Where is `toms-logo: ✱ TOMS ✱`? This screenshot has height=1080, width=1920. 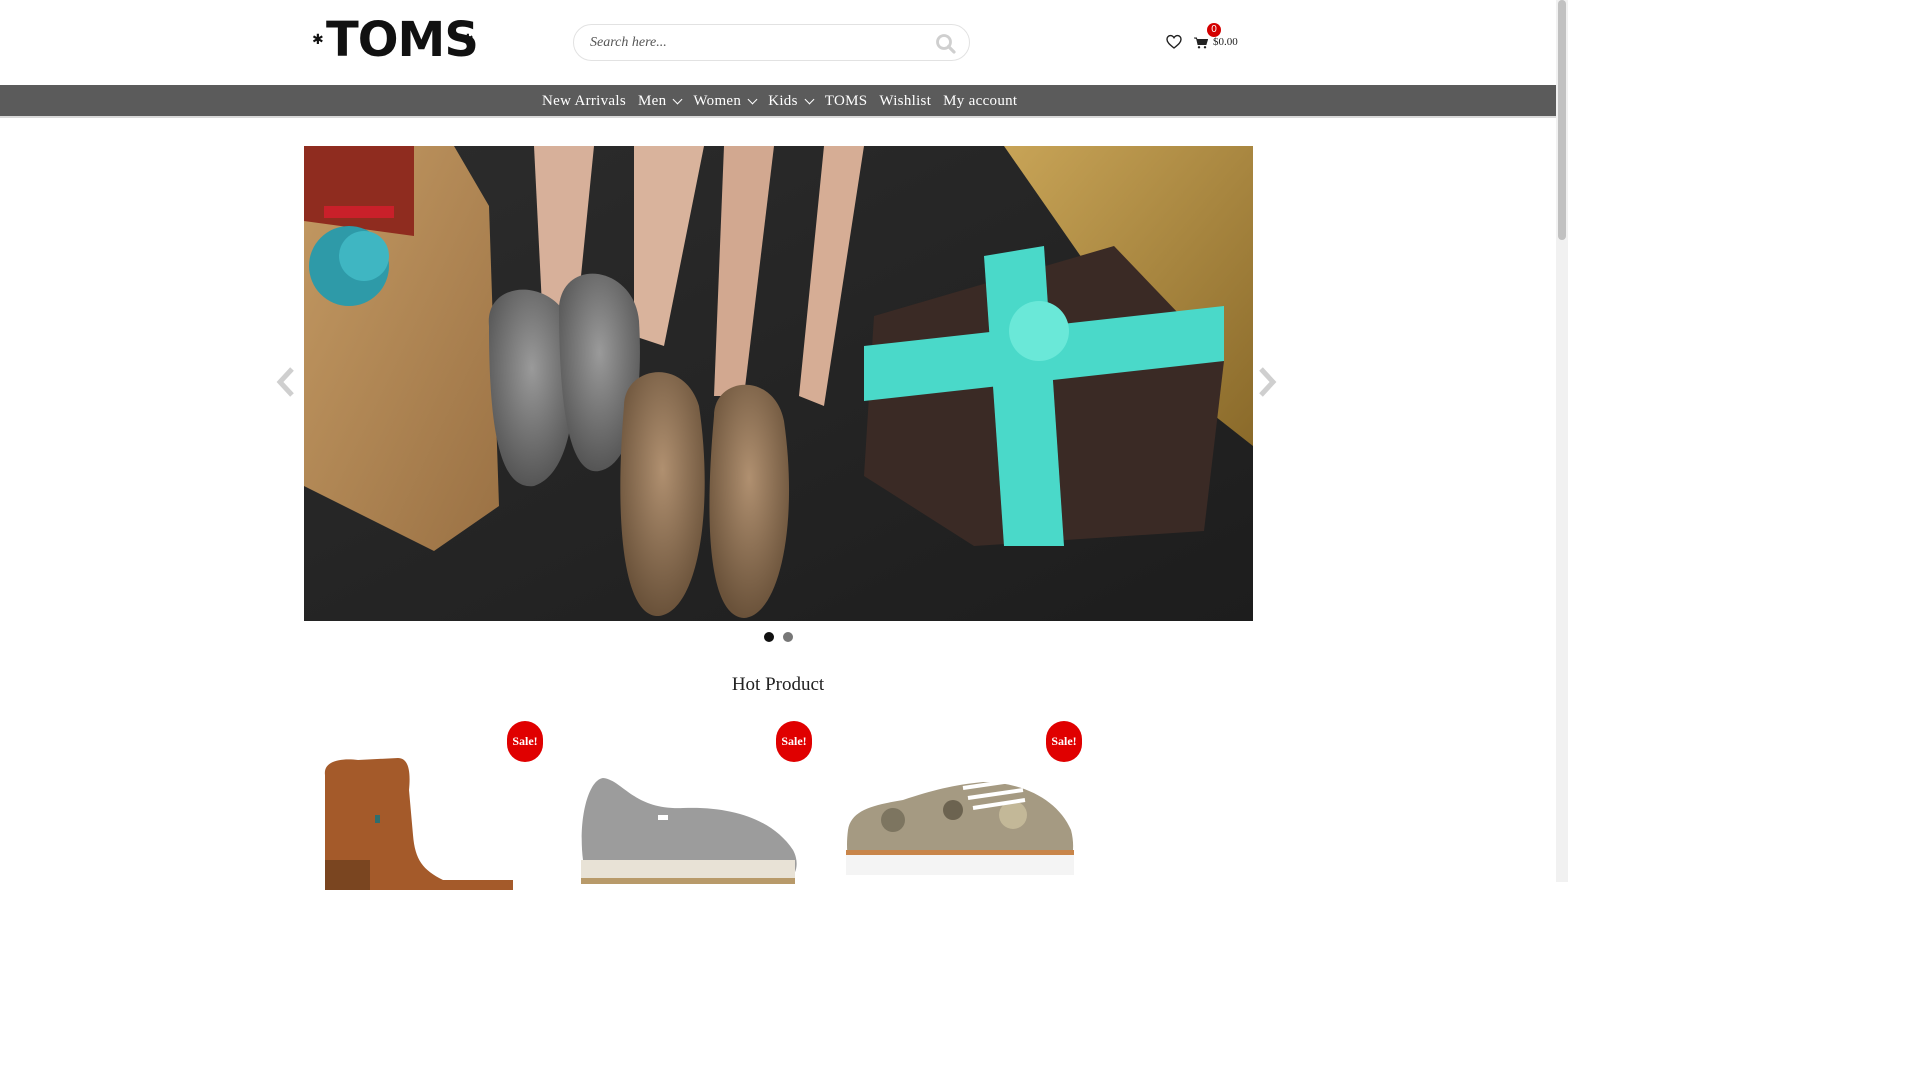 toms-logo: ✱ TOMS ✱ is located at coordinates (395, 40).